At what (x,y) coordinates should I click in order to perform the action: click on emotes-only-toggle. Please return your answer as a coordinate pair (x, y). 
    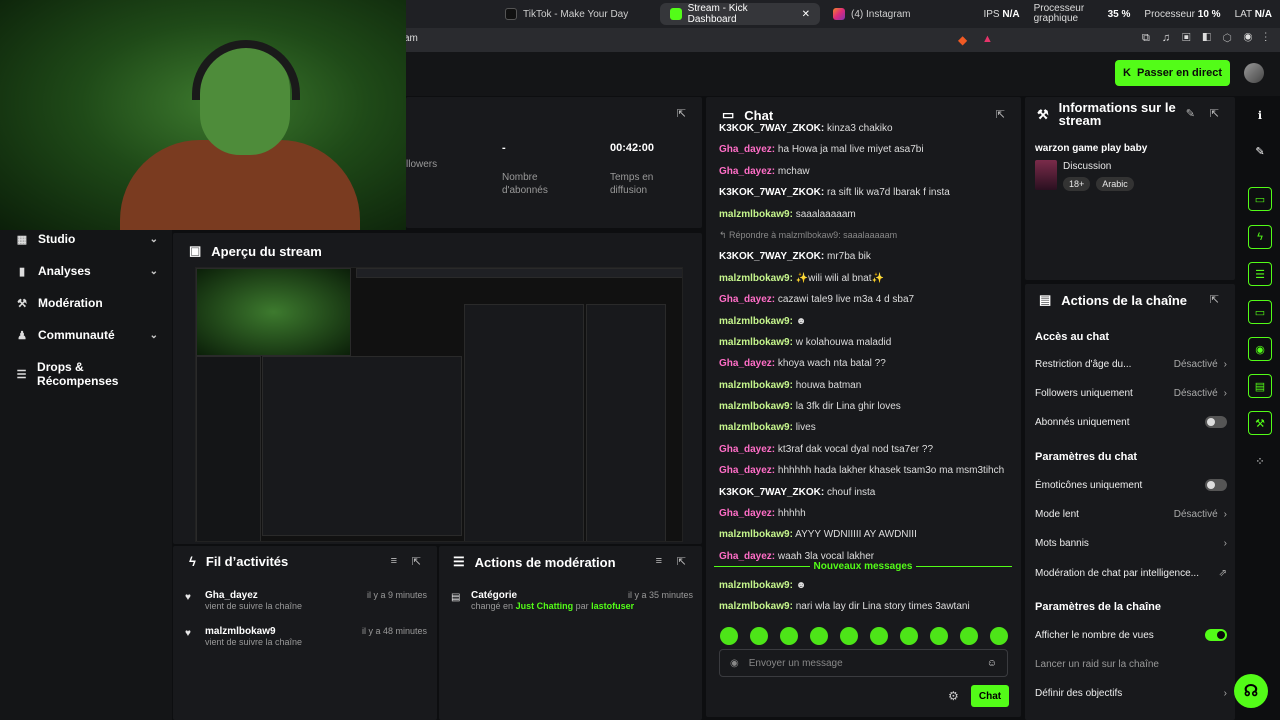
    Looking at the image, I should click on (1216, 485).